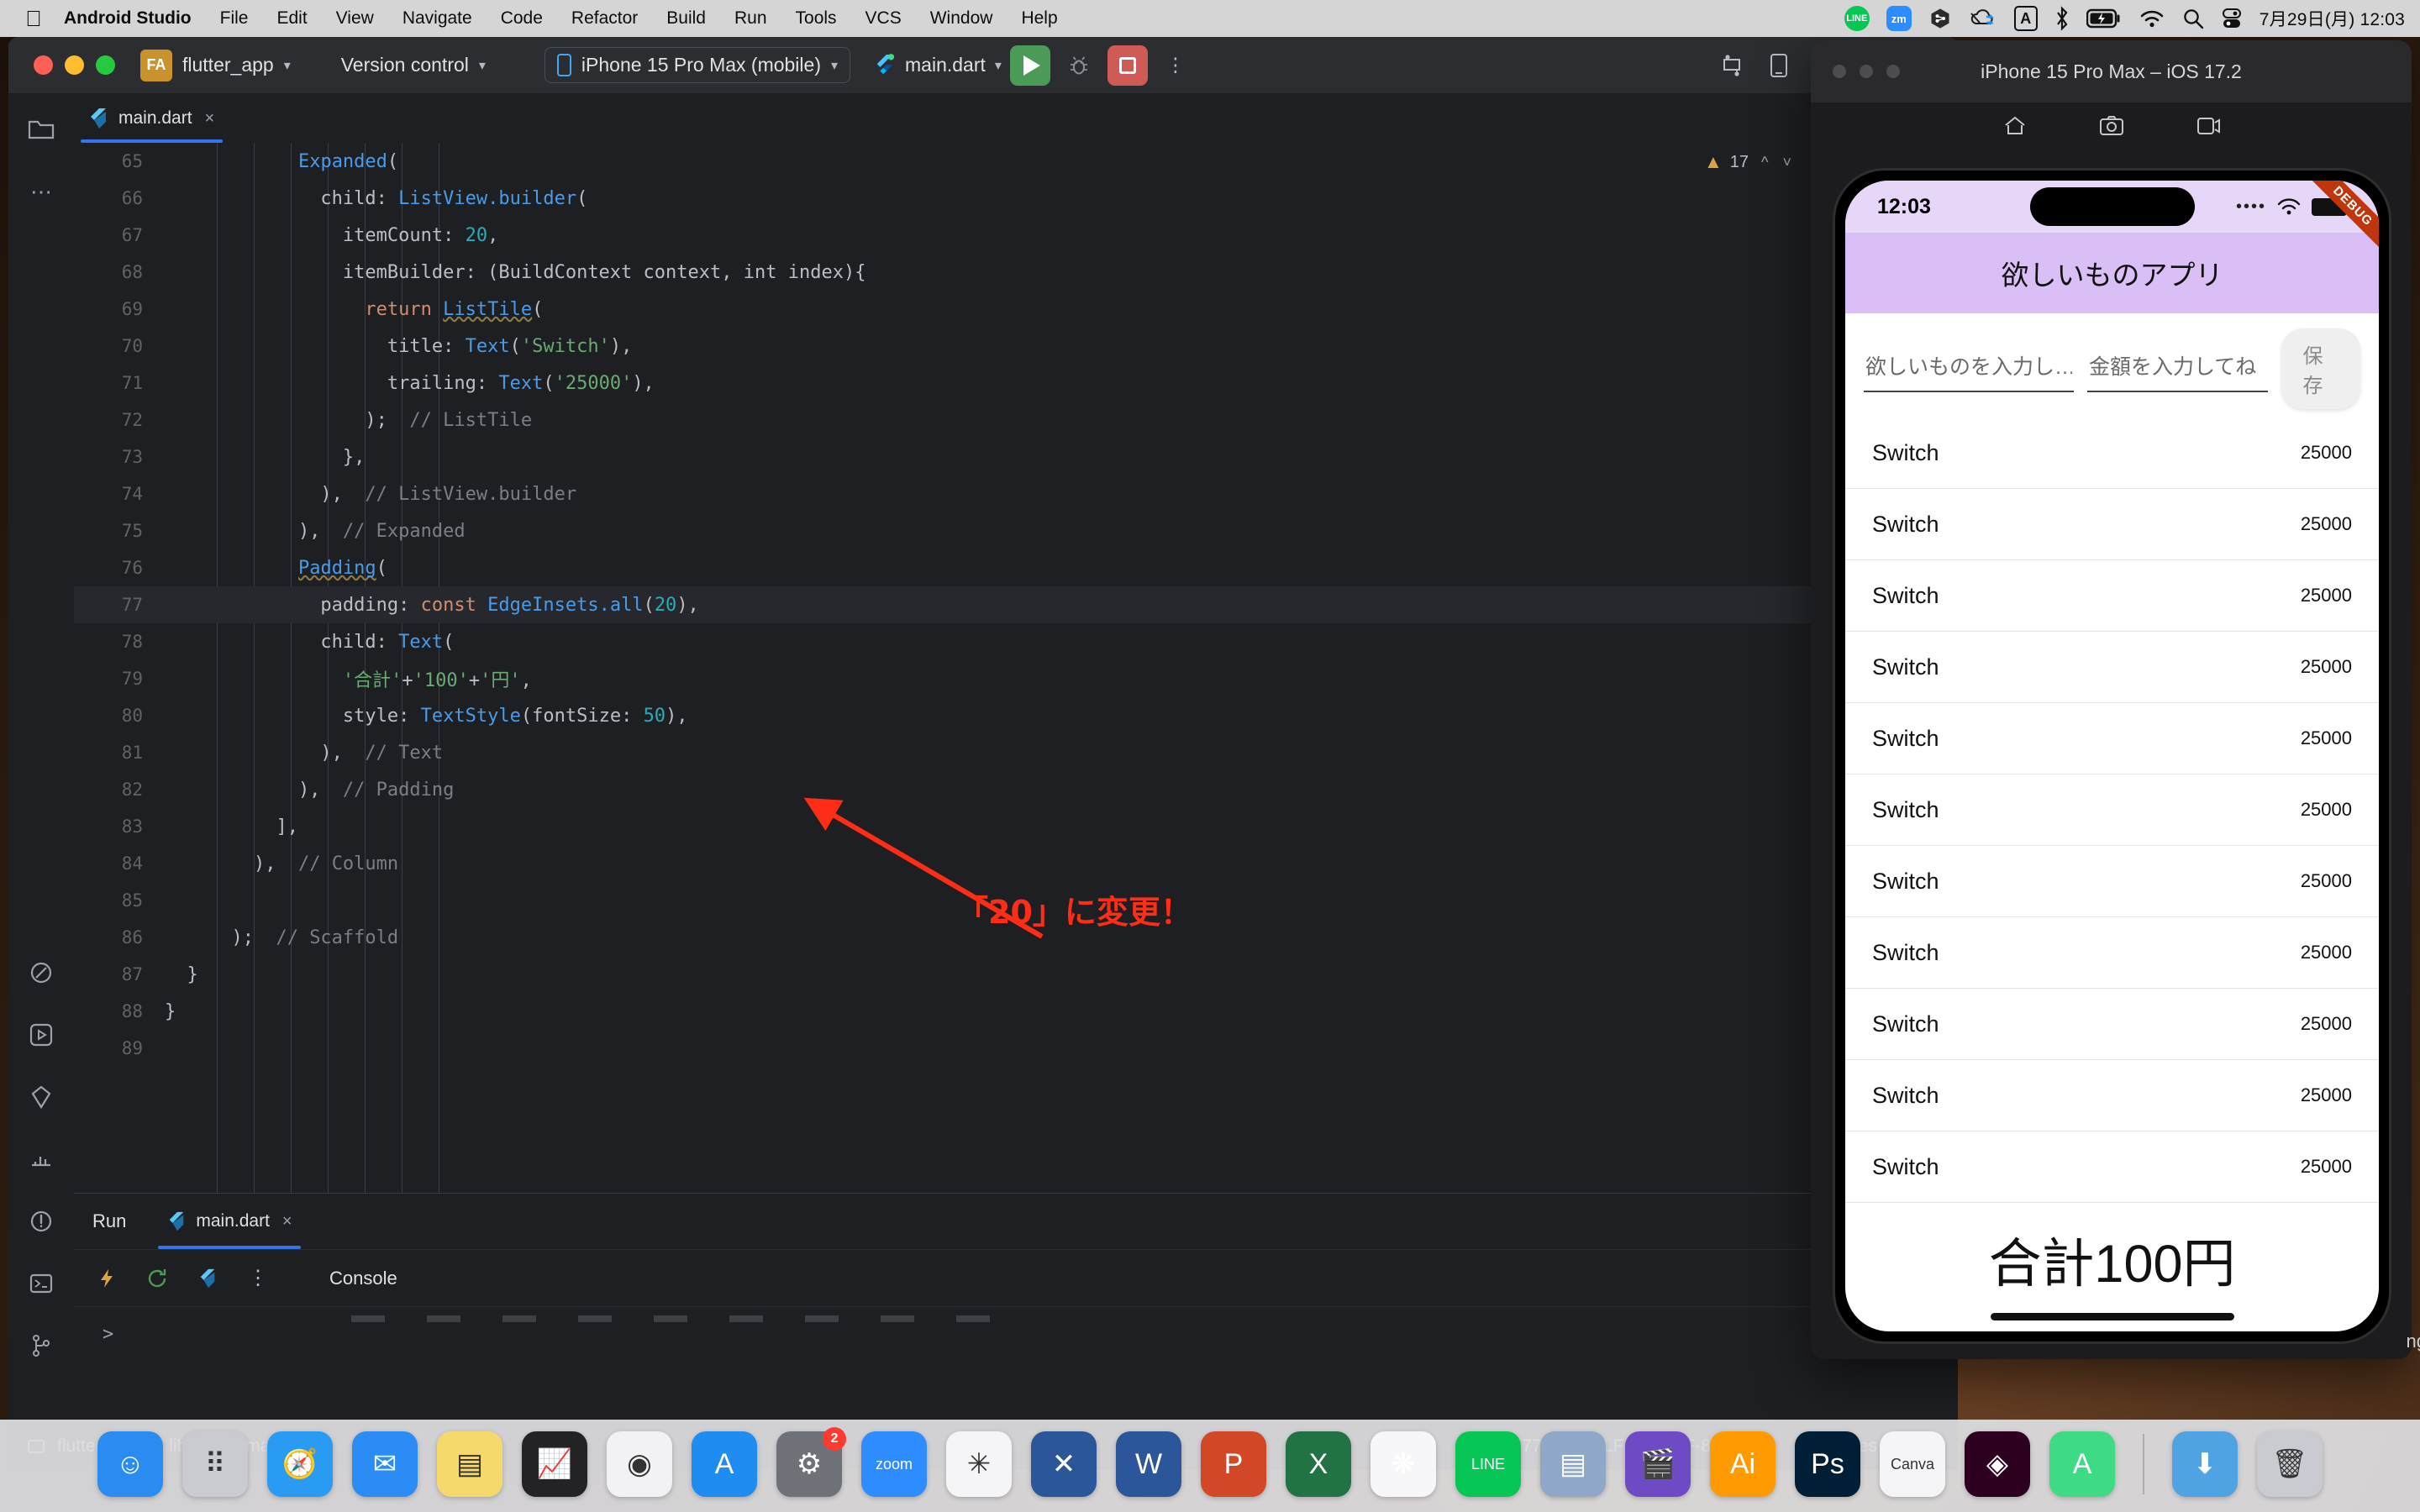 The width and height of the screenshot is (2420, 1512). What do you see at coordinates (129, 18) in the screenshot?
I see `menu-app-name: Android Studio` at bounding box center [129, 18].